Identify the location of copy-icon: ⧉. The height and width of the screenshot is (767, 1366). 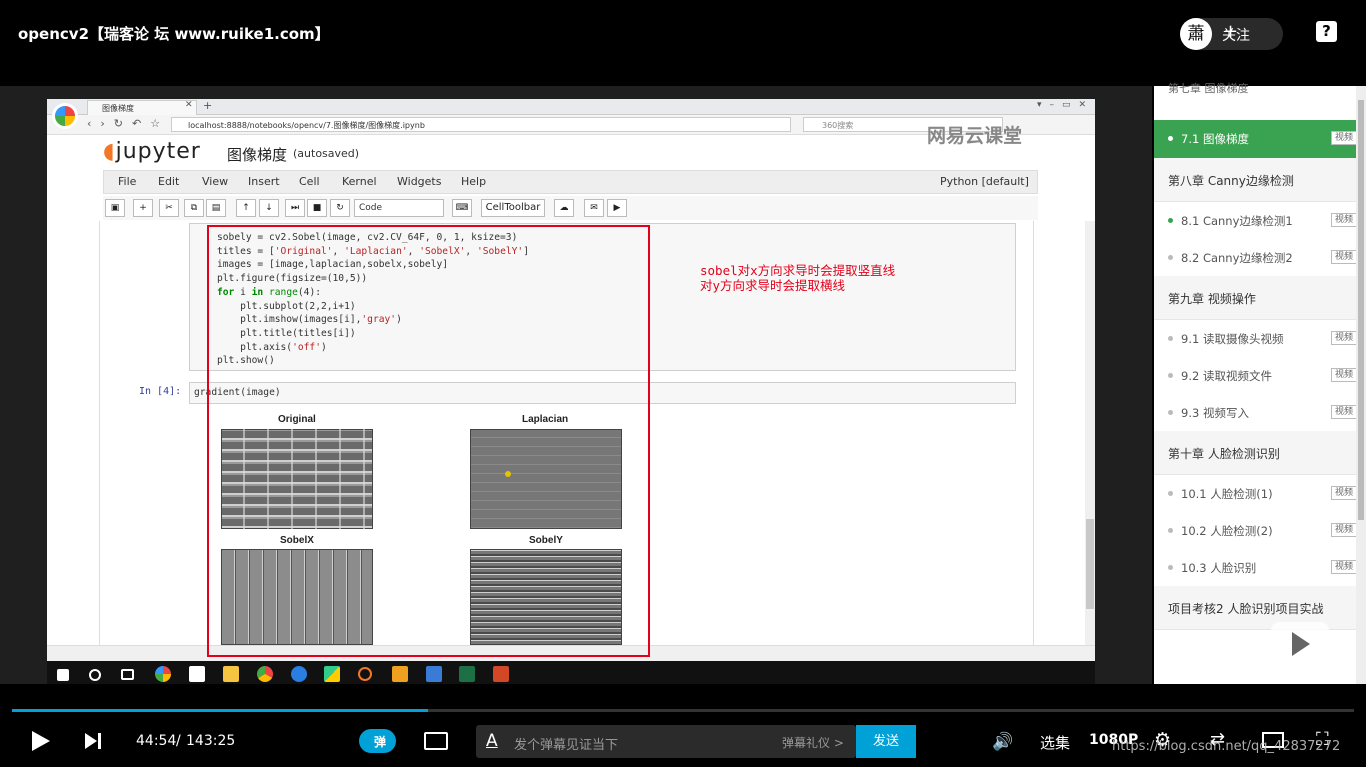
(194, 208).